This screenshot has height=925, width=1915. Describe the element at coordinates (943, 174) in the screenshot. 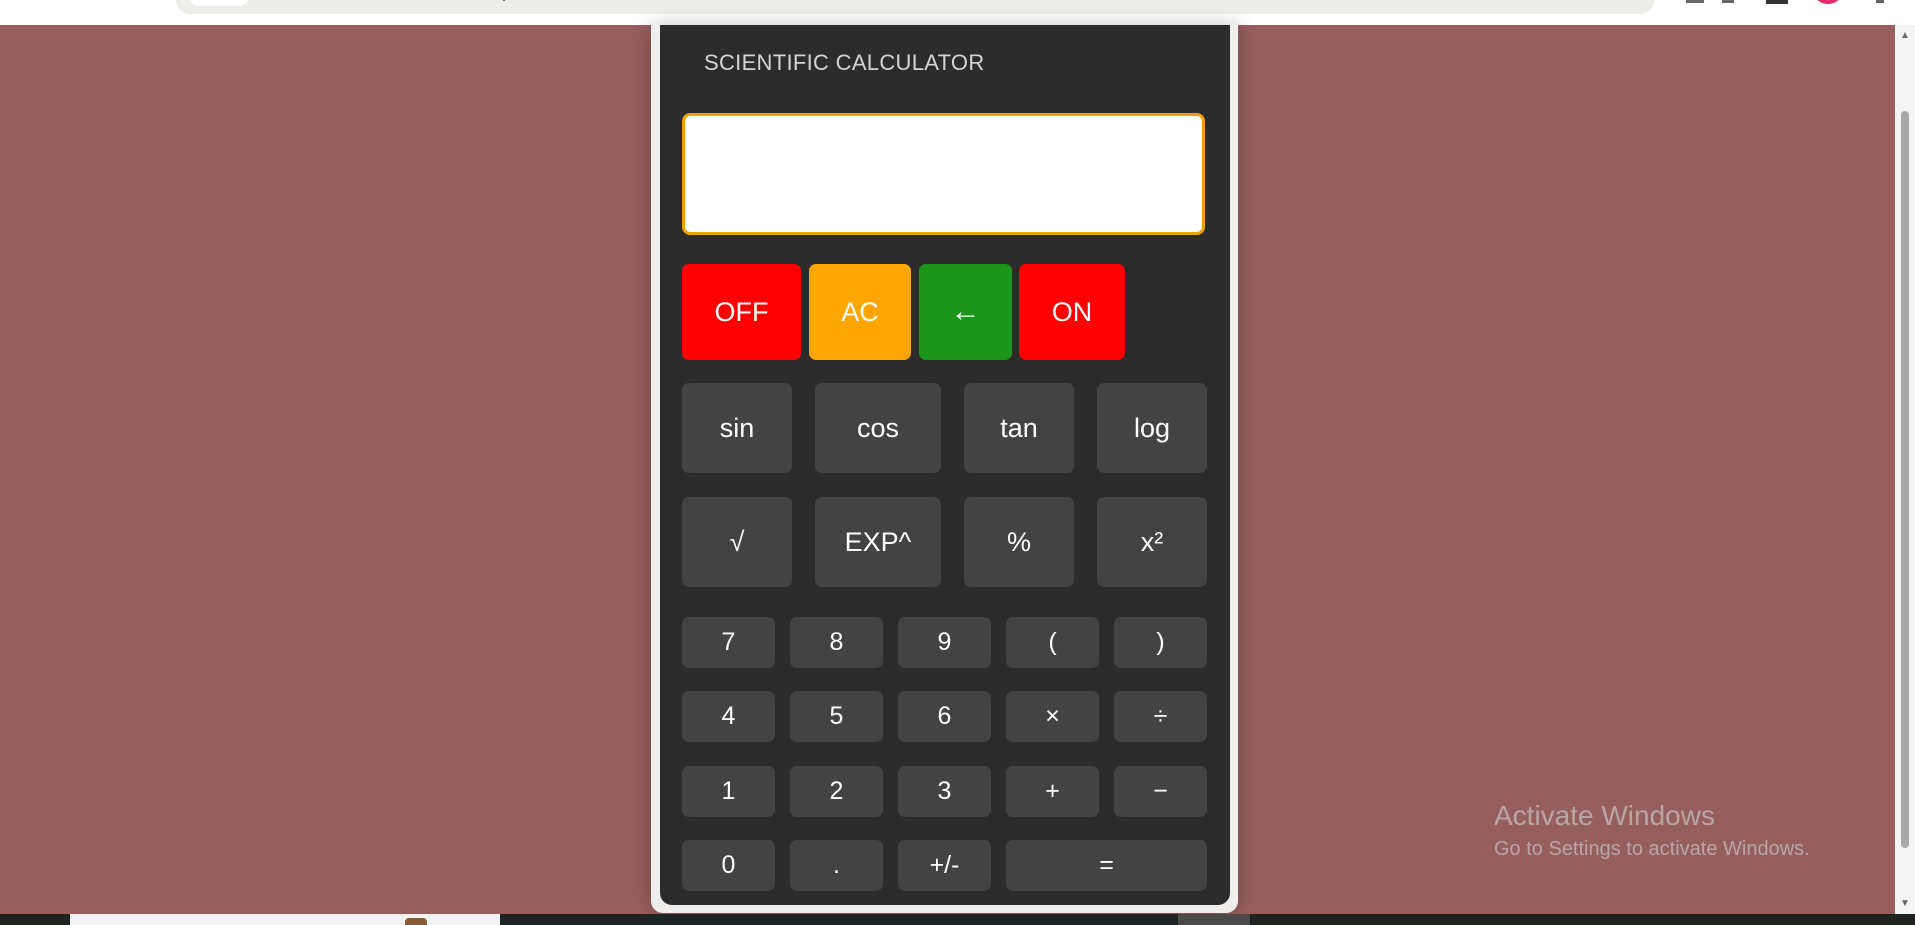

I see `calculator-display` at that location.